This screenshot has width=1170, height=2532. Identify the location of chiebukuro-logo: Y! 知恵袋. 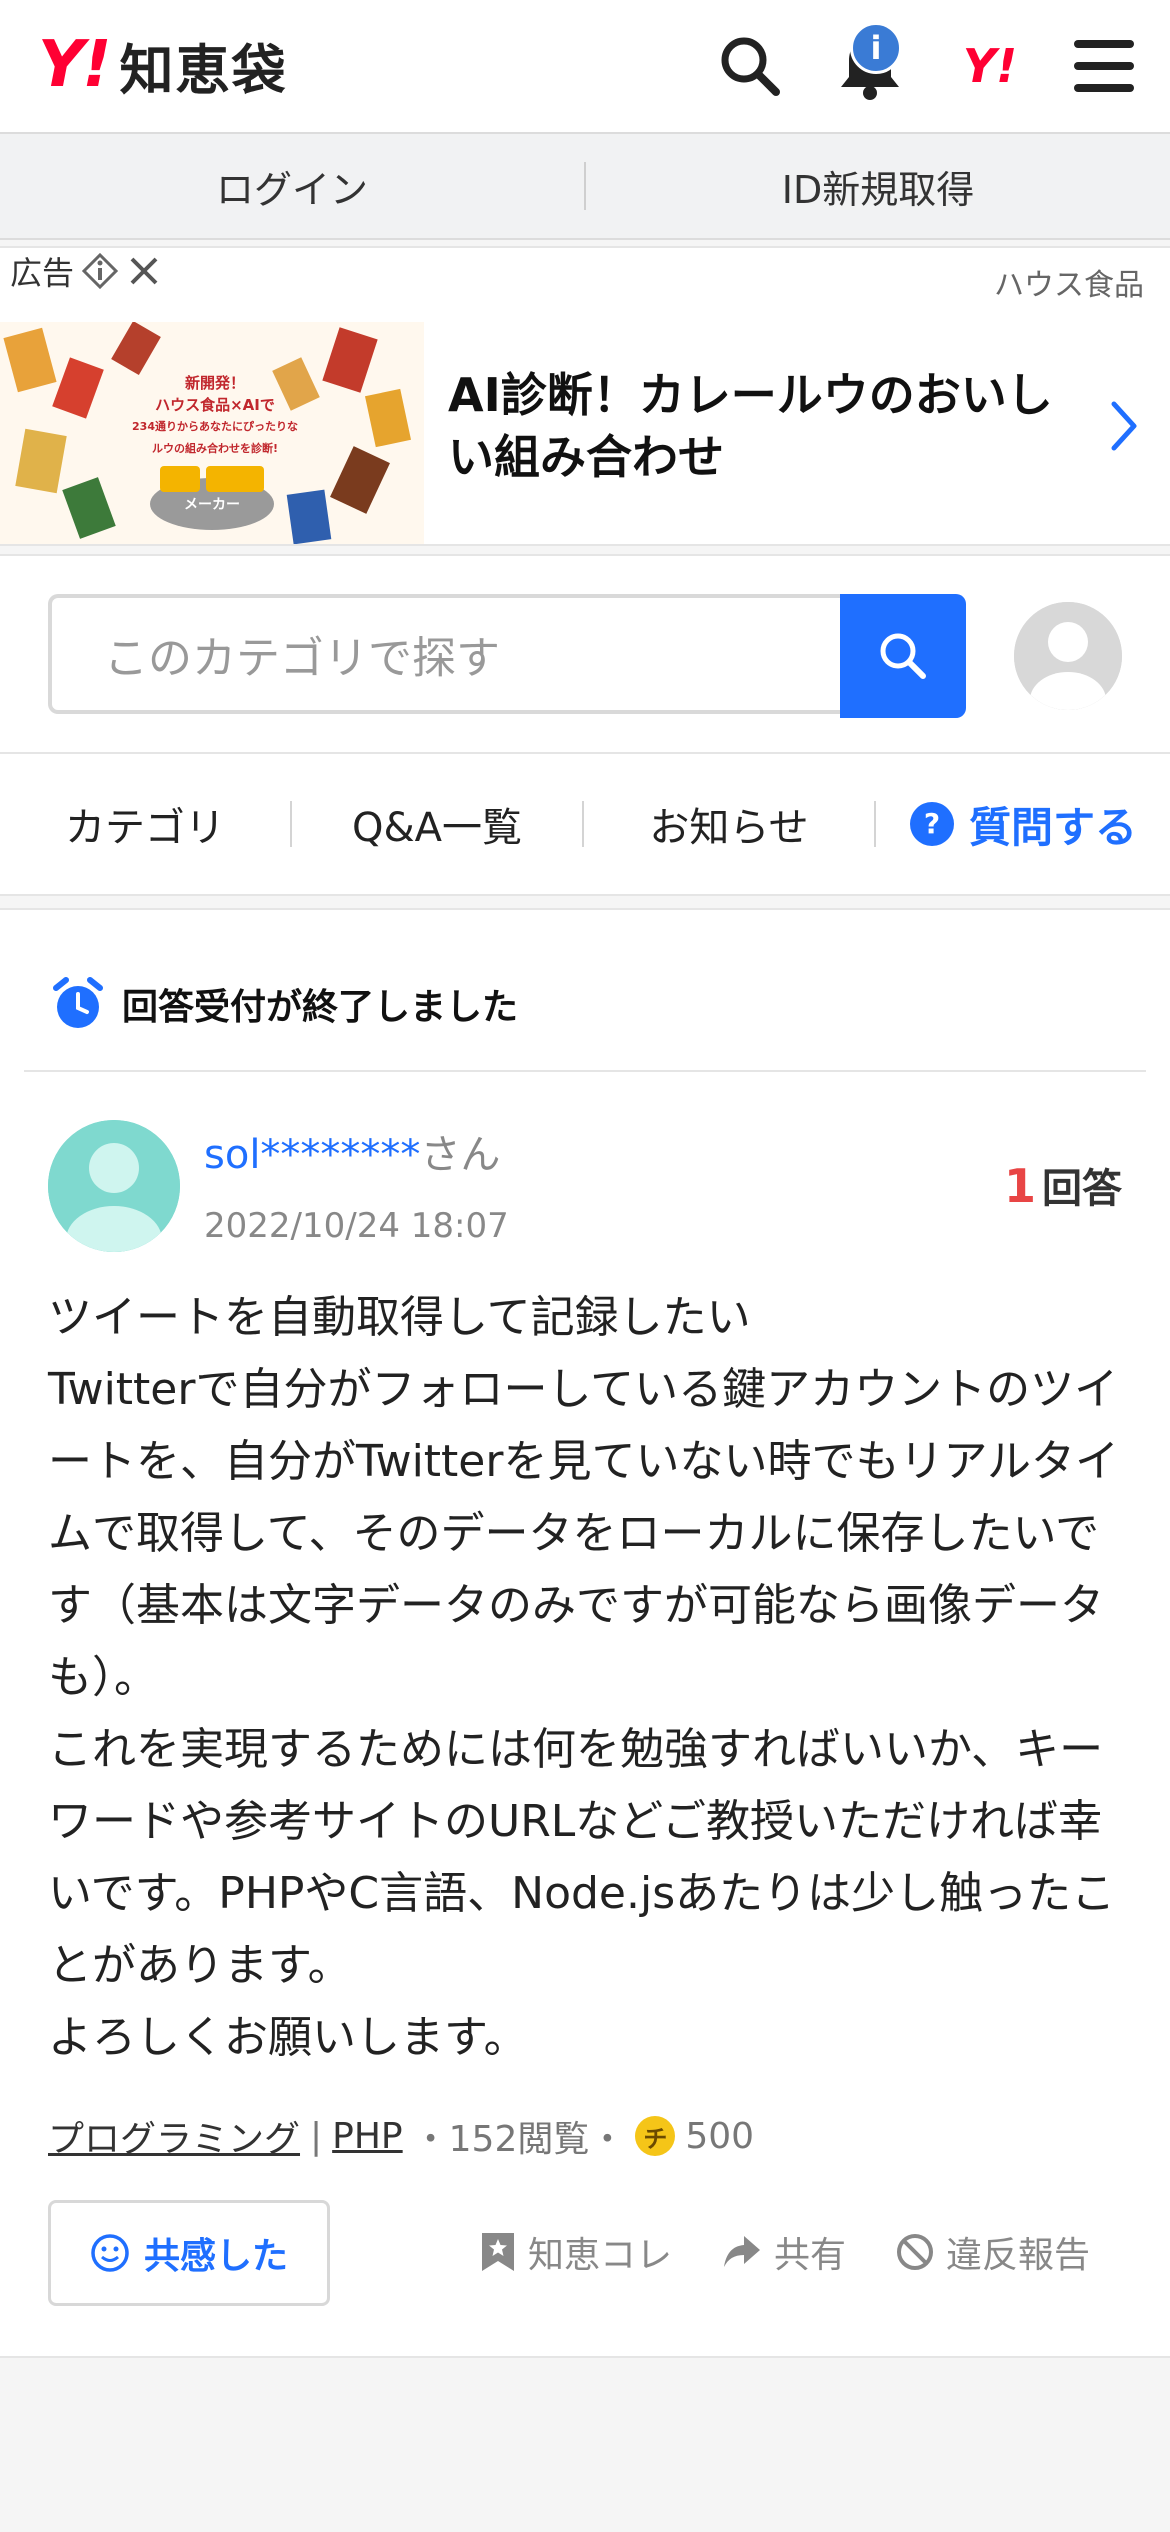
(163, 65).